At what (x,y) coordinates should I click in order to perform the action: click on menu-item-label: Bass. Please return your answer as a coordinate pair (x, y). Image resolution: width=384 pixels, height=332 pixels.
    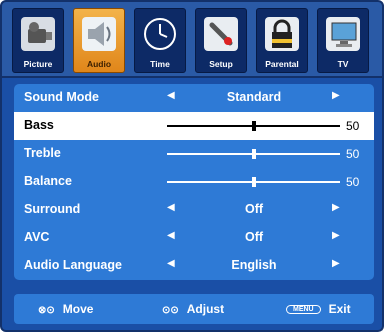
    Looking at the image, I should click on (39, 125).